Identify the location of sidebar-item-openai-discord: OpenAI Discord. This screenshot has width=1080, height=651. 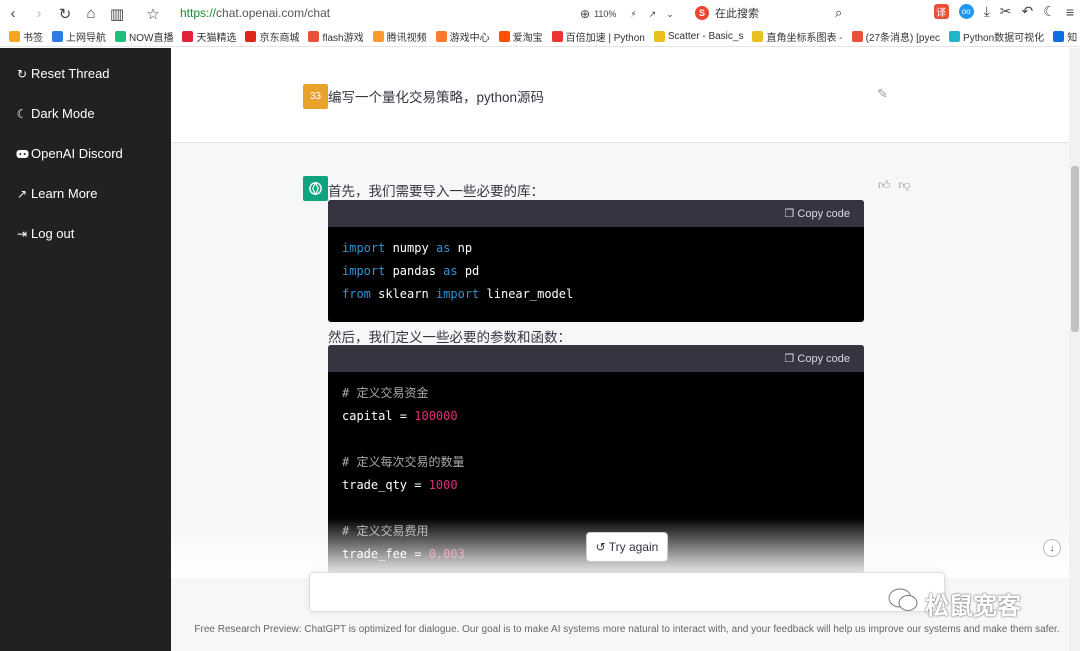
(69, 153).